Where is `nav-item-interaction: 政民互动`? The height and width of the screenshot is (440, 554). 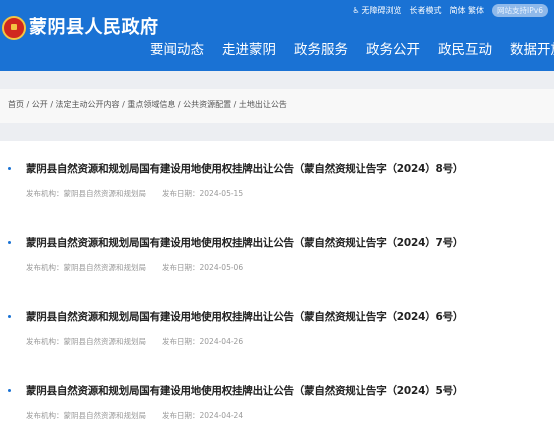 nav-item-interaction: 政民互动 is located at coordinates (465, 48).